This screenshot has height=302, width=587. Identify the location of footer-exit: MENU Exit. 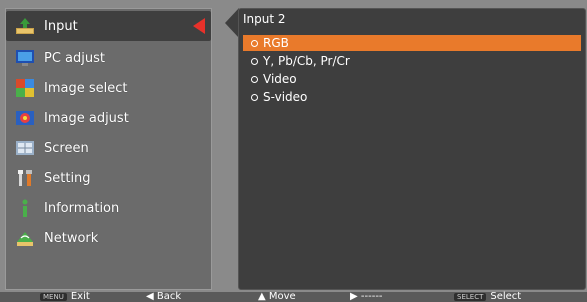
(65, 296).